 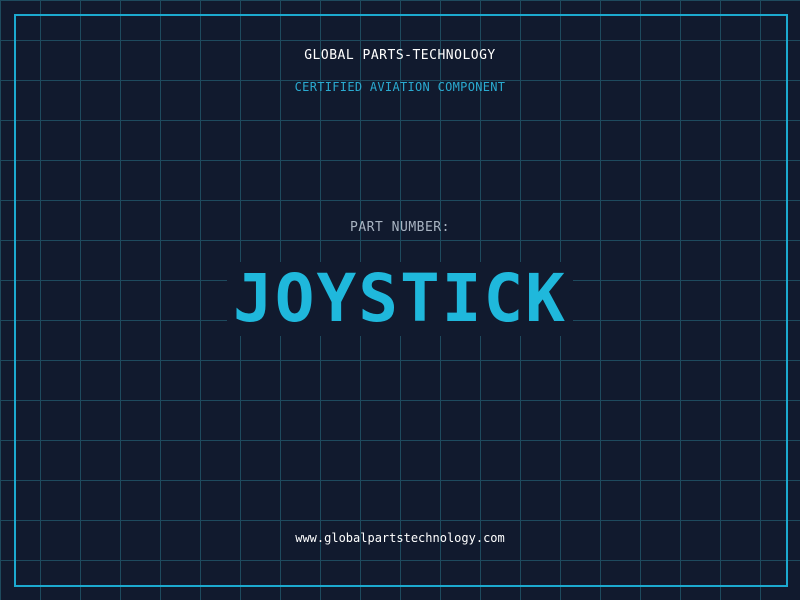 What do you see at coordinates (400, 55) in the screenshot?
I see `company-name: GLOBAL PARTS-TECHNOLOGY` at bounding box center [400, 55].